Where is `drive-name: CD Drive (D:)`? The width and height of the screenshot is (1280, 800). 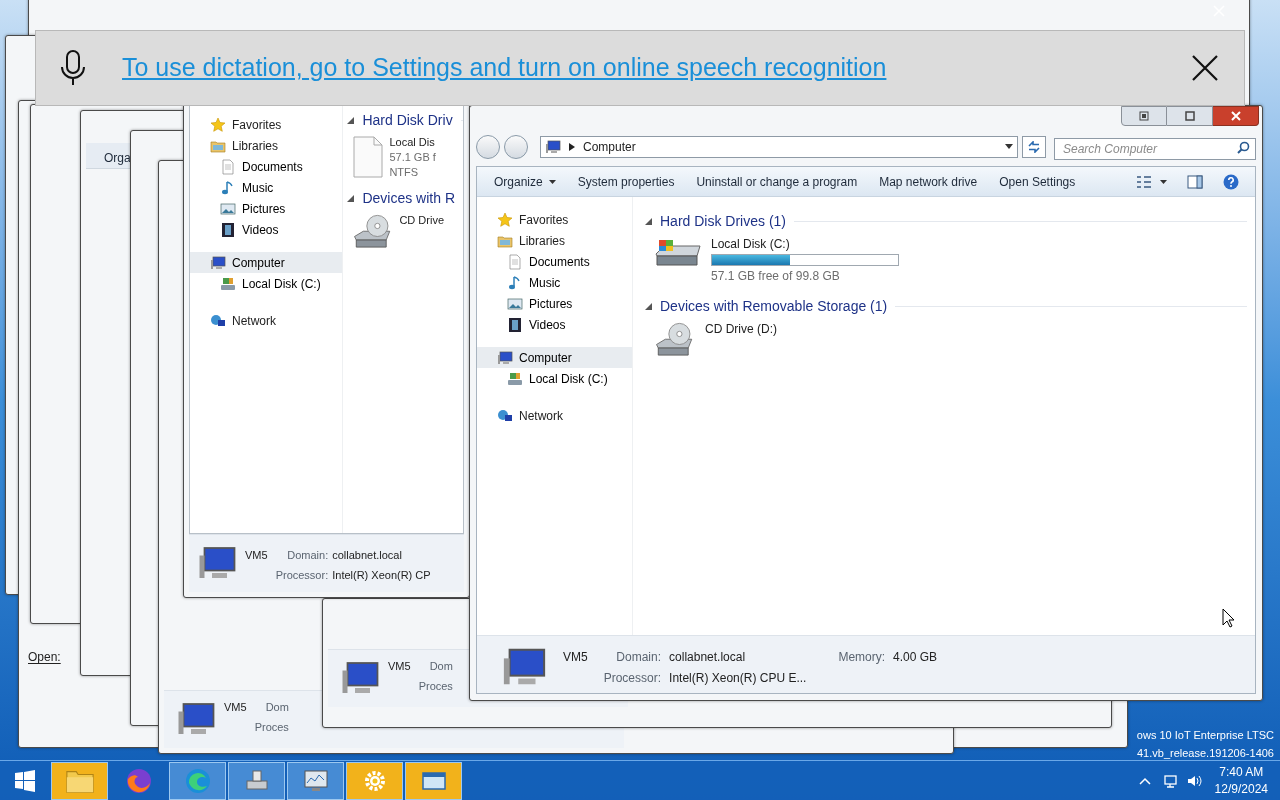 drive-name: CD Drive (D:) is located at coordinates (741, 329).